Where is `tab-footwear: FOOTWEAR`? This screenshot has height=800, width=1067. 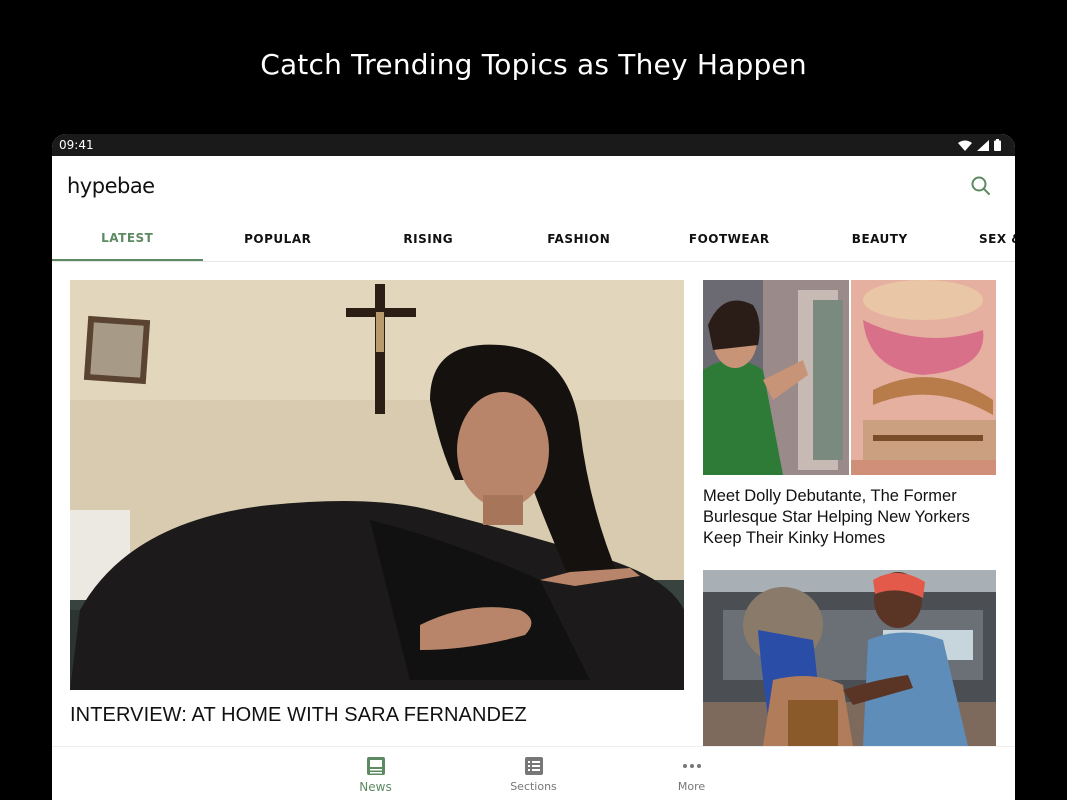
tab-footwear: FOOTWEAR is located at coordinates (729, 238).